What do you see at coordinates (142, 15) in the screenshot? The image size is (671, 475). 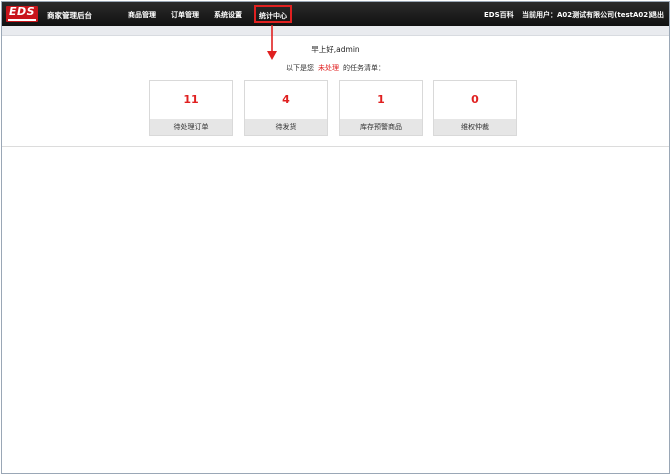 I see `nav-item-products: 商品管理` at bounding box center [142, 15].